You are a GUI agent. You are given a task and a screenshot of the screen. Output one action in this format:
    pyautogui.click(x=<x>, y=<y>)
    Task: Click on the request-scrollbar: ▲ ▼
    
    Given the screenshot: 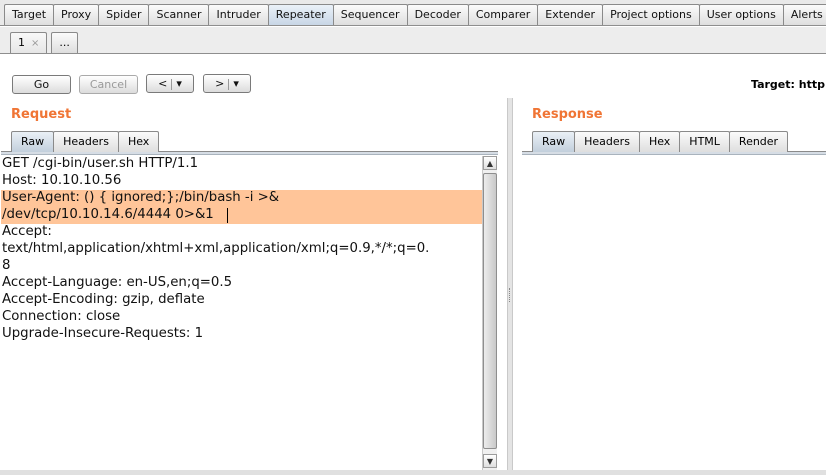 What is the action you would take?
    pyautogui.click(x=489, y=313)
    